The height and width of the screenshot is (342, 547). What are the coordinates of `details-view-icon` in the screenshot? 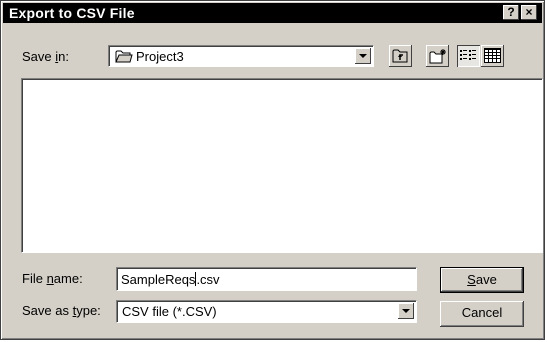 It's located at (492, 55).